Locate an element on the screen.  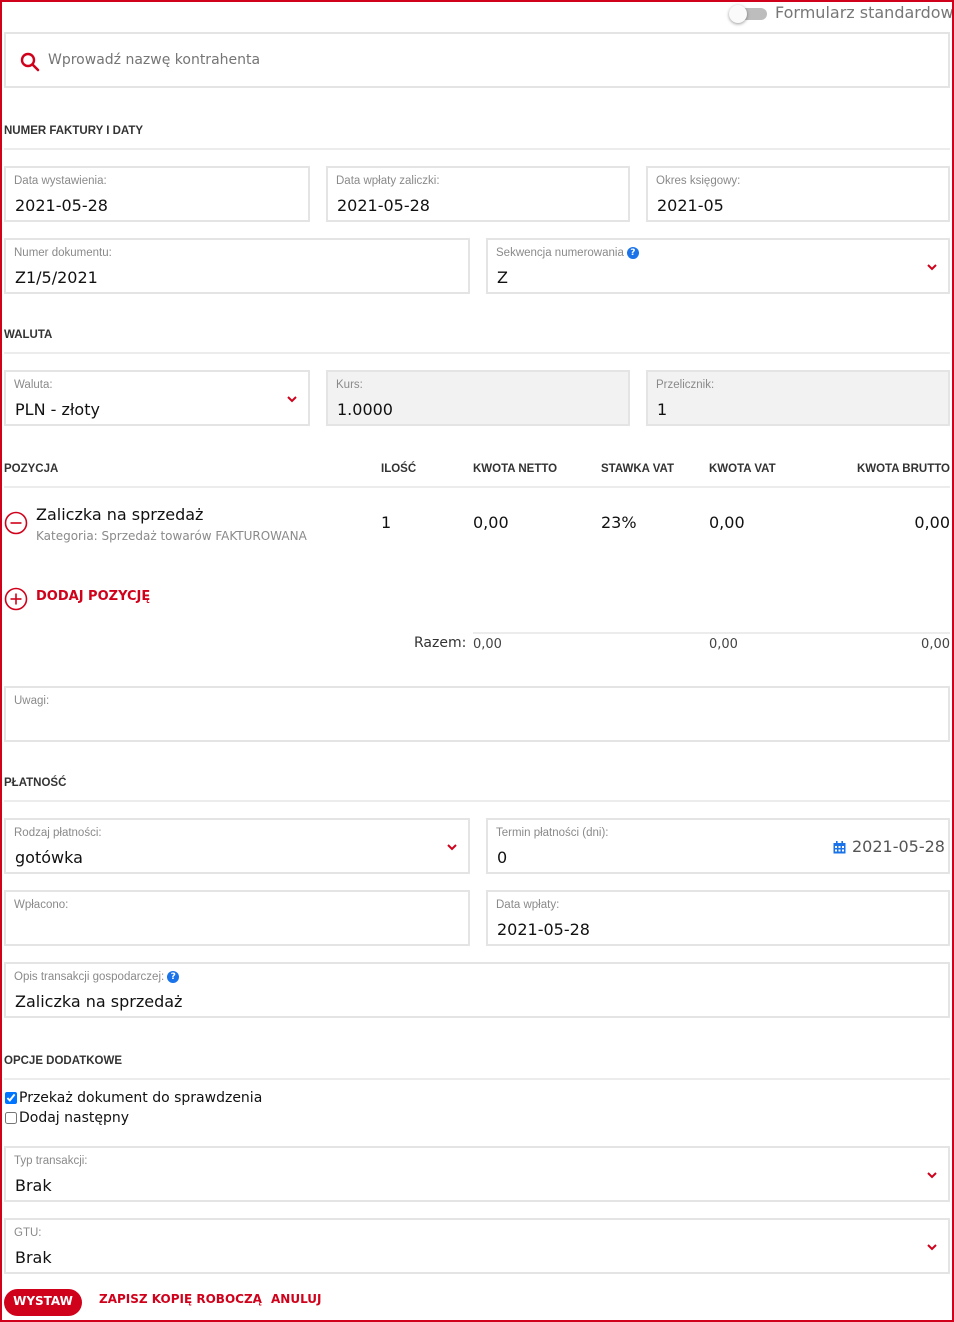
advance-date-label: Data wpłaty zaliczki: is located at coordinates (388, 181).